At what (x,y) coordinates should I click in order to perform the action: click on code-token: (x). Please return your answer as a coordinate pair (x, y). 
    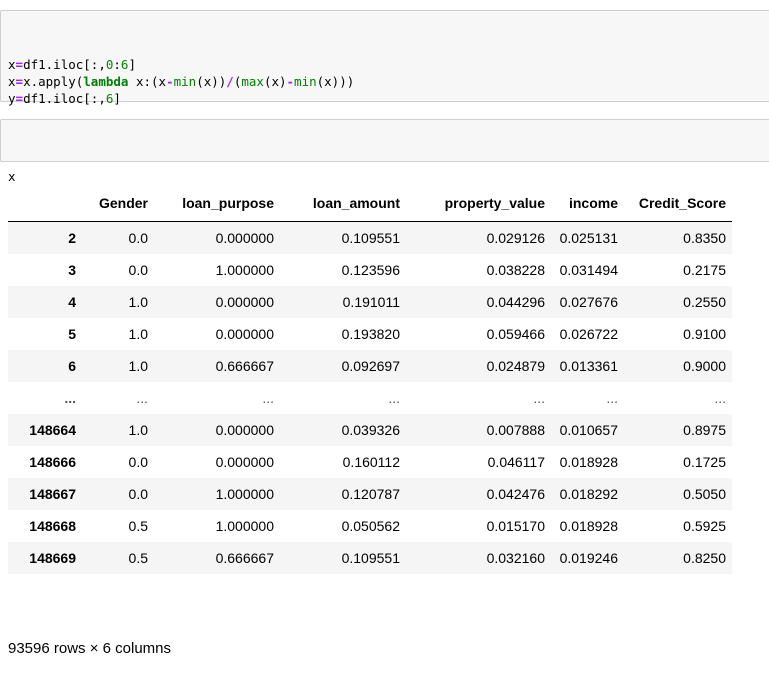
    Looking at the image, I should click on (275, 81).